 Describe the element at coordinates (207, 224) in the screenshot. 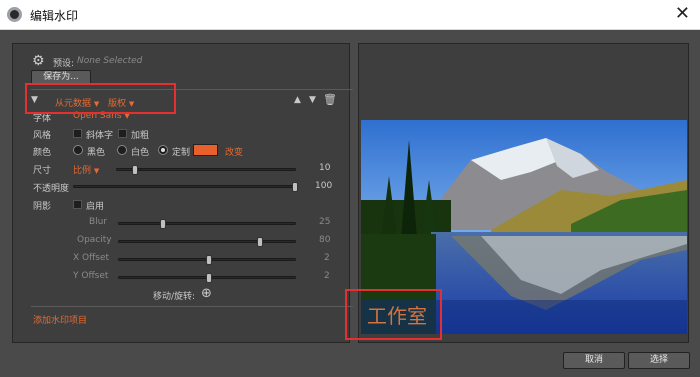

I see `blur-slider` at that location.